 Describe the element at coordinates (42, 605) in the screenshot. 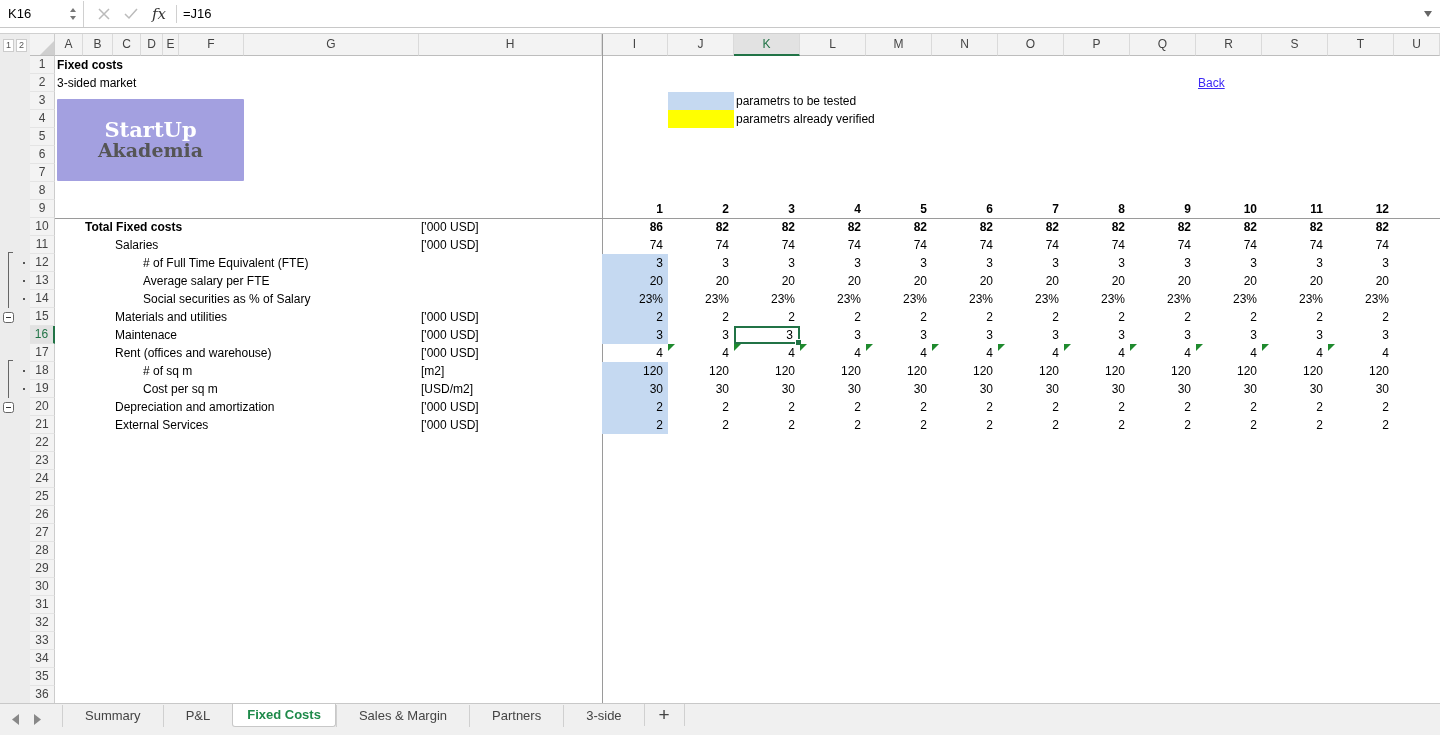

I see `row-header: 31` at that location.